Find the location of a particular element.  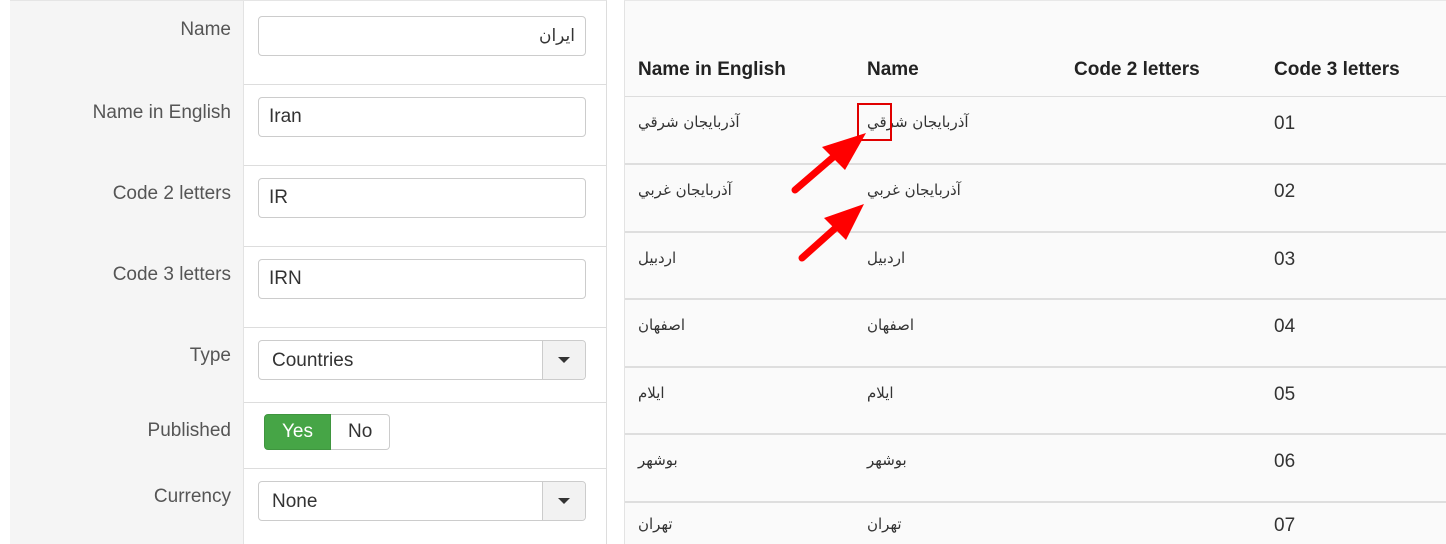

cell-name-english: اصفهان is located at coordinates (661, 325).